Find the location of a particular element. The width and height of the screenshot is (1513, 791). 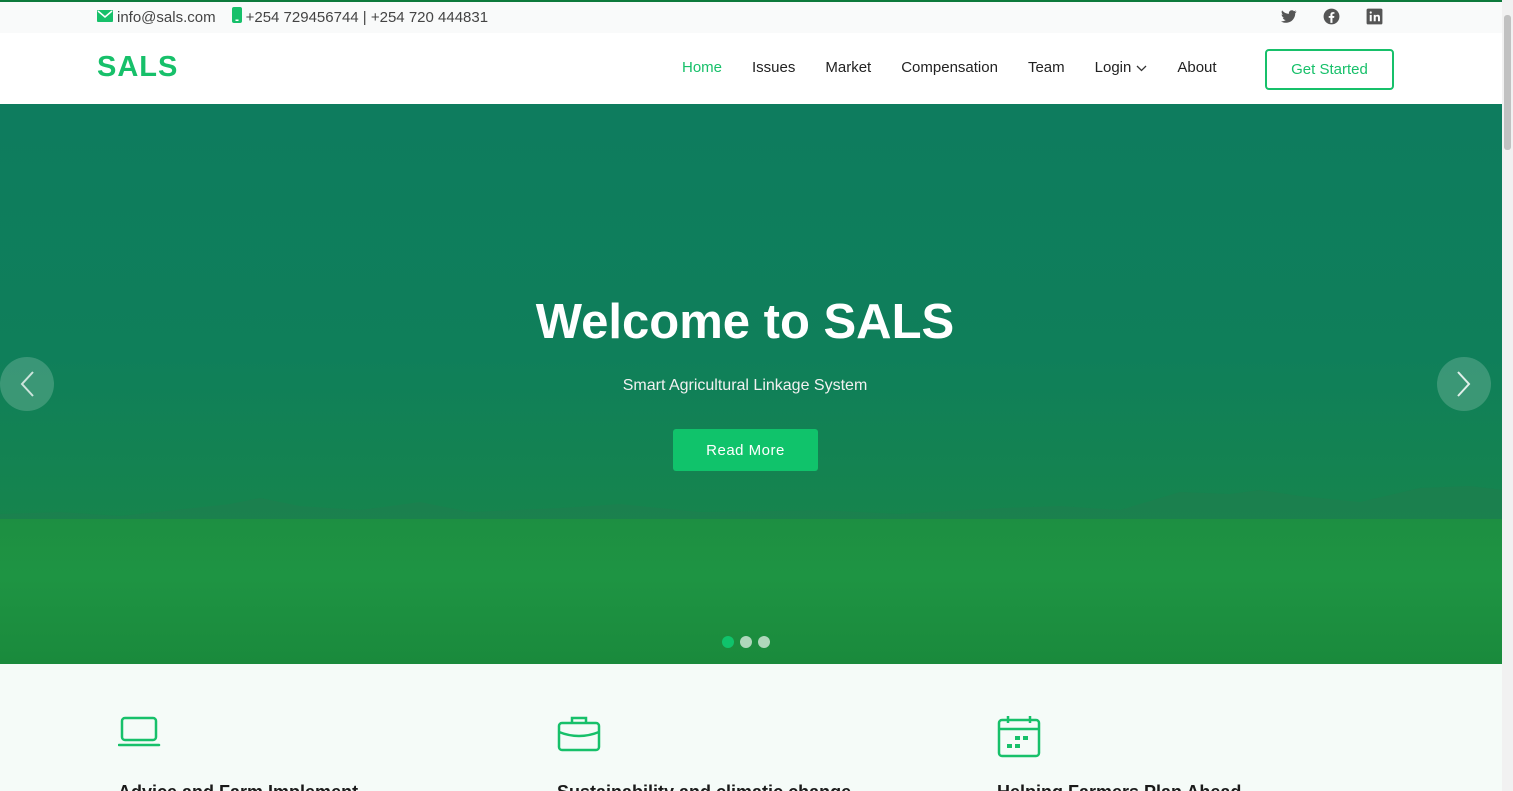

carousel-indicators is located at coordinates (746, 642).